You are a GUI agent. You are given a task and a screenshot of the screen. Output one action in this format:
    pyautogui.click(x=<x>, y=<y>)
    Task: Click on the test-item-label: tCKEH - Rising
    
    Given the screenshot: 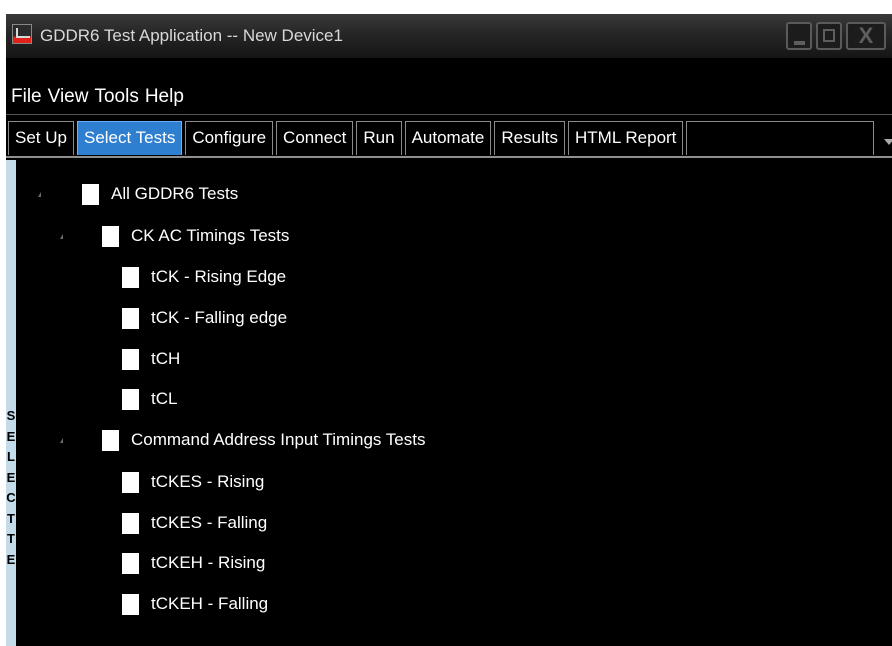 What is the action you would take?
    pyautogui.click(x=208, y=562)
    